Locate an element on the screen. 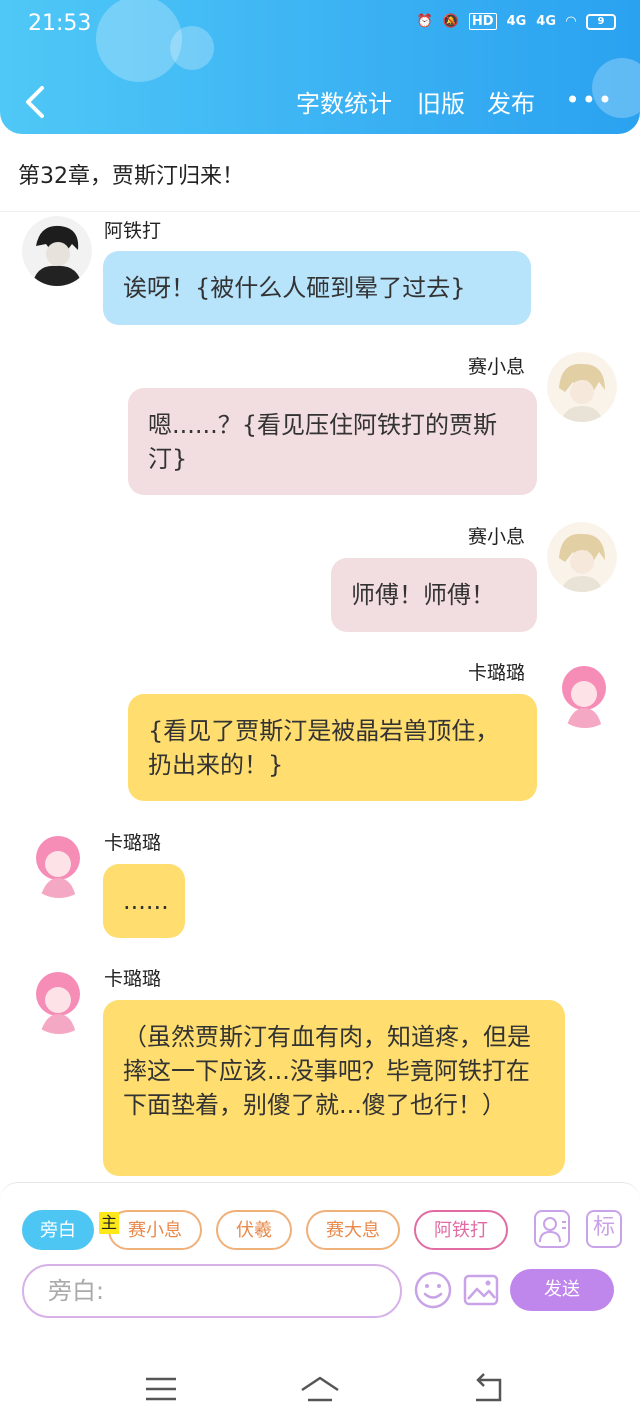 The image size is (640, 1427). more-button: ••• is located at coordinates (590, 100).